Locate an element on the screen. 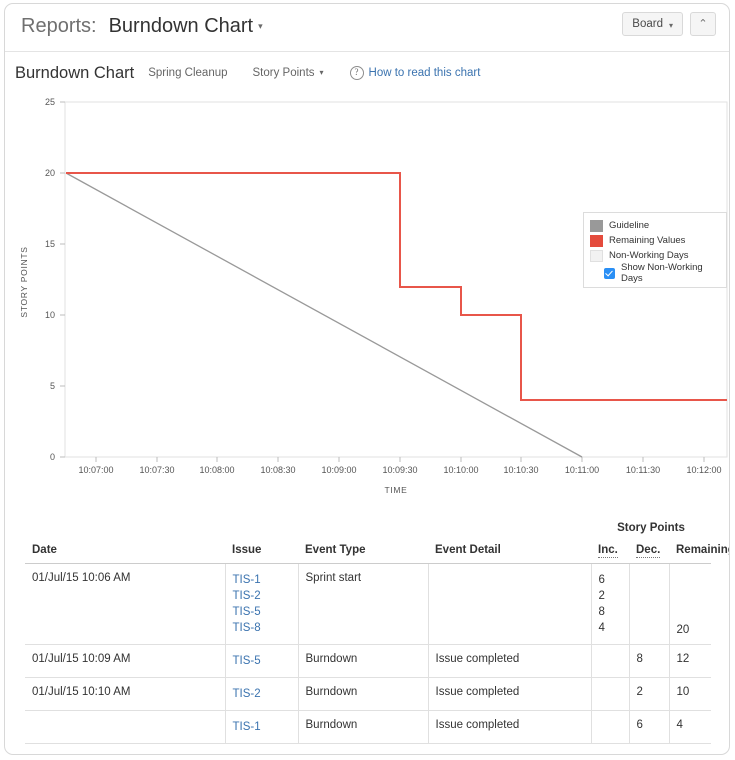  column-header-remaining: Remaining is located at coordinates (699, 550).